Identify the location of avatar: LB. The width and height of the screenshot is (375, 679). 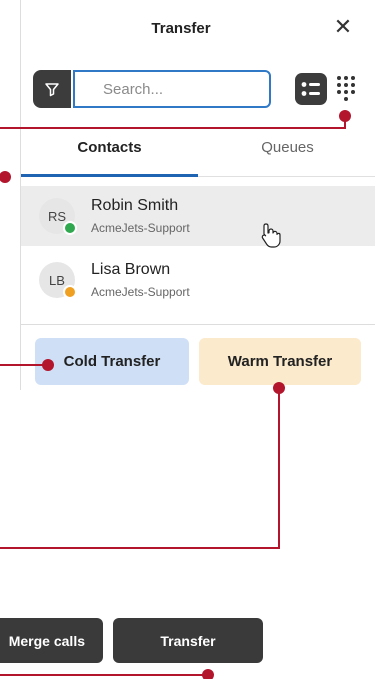
(58, 280).